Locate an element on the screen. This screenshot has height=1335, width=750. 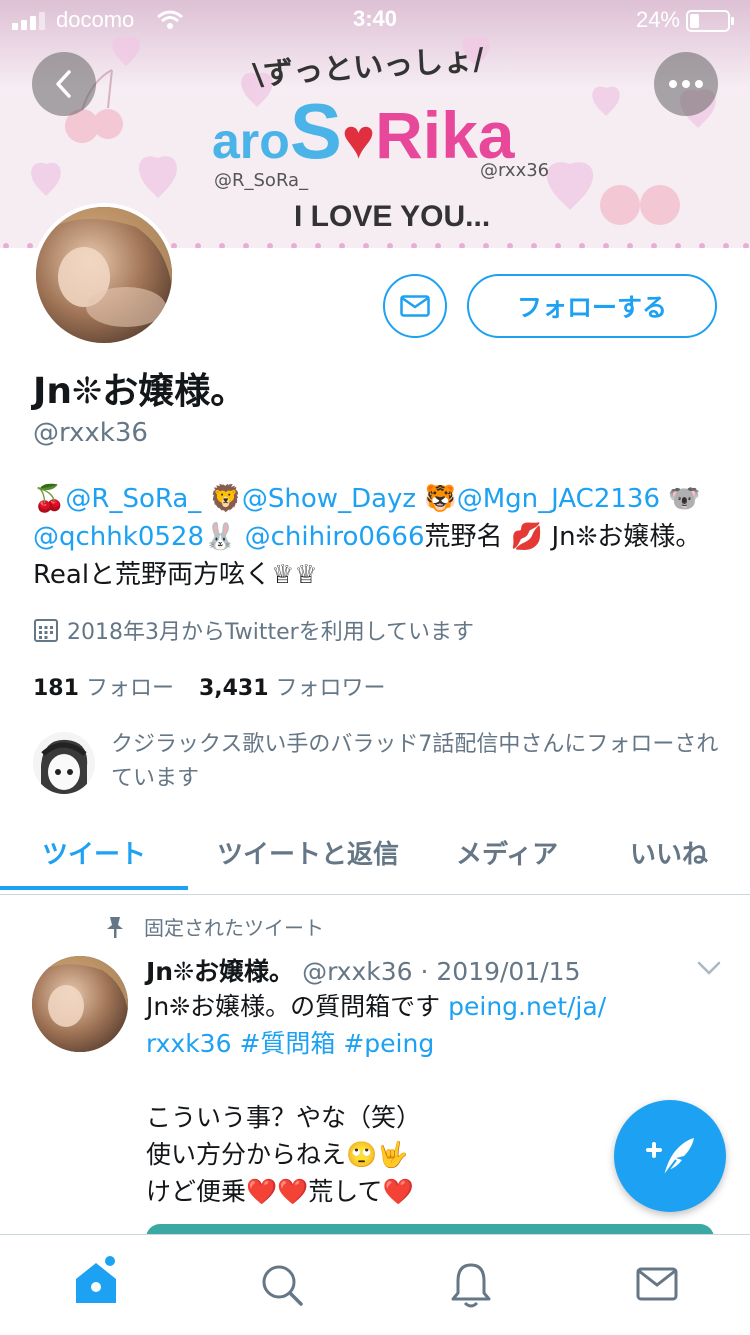
mention-link: @chihiro0666 is located at coordinates (335, 537).